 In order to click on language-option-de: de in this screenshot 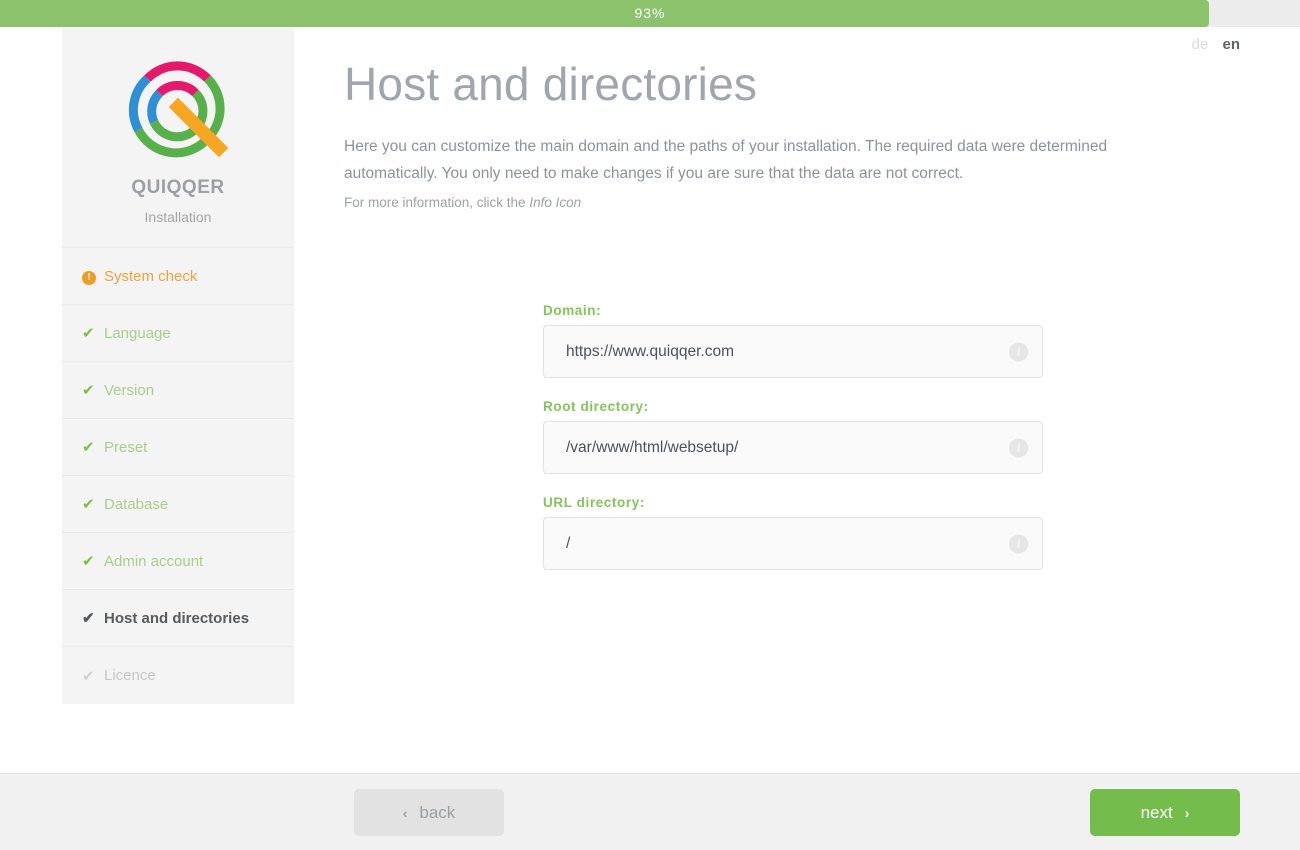, I will do `click(1200, 44)`.